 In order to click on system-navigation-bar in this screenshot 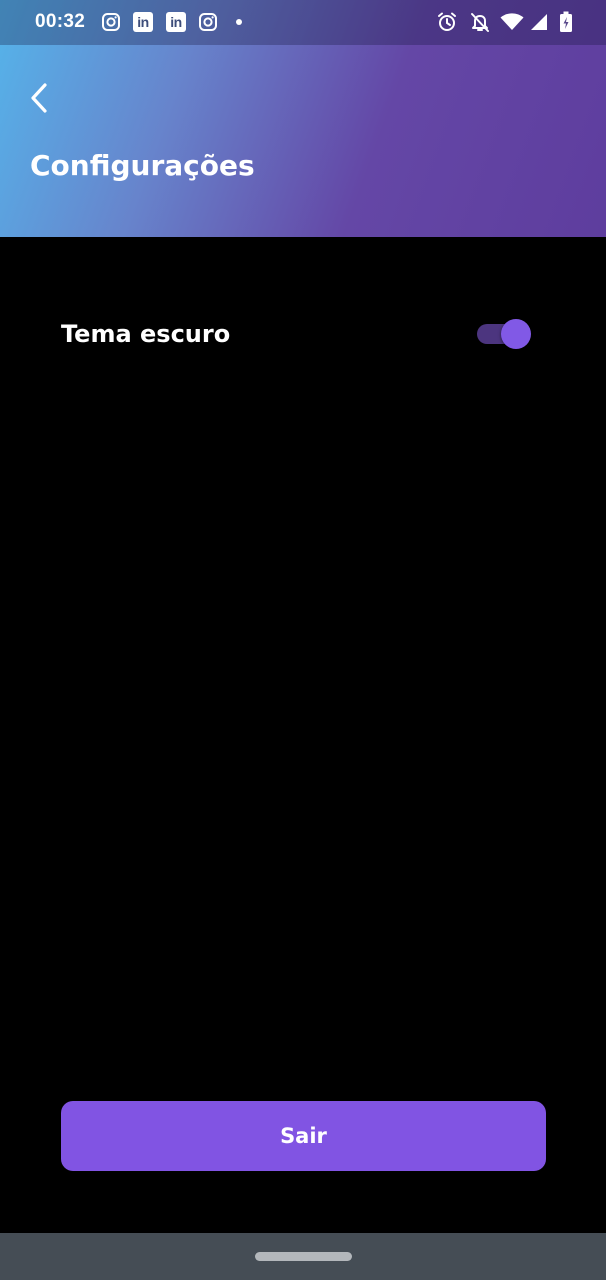, I will do `click(303, 1256)`.